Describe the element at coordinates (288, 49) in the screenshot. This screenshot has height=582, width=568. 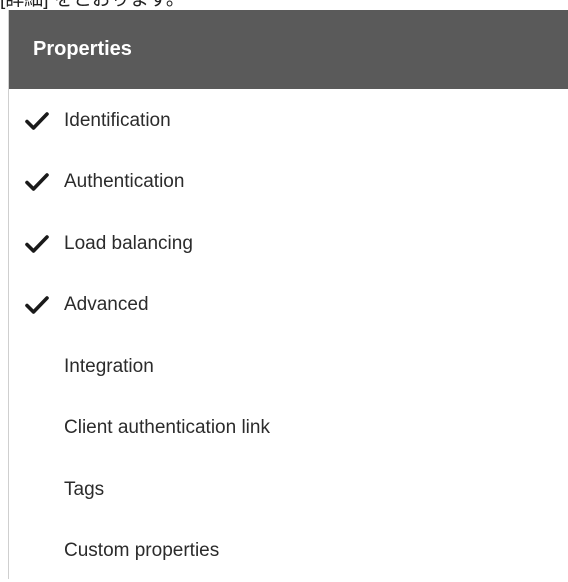
I see `panel-header: Properties` at that location.